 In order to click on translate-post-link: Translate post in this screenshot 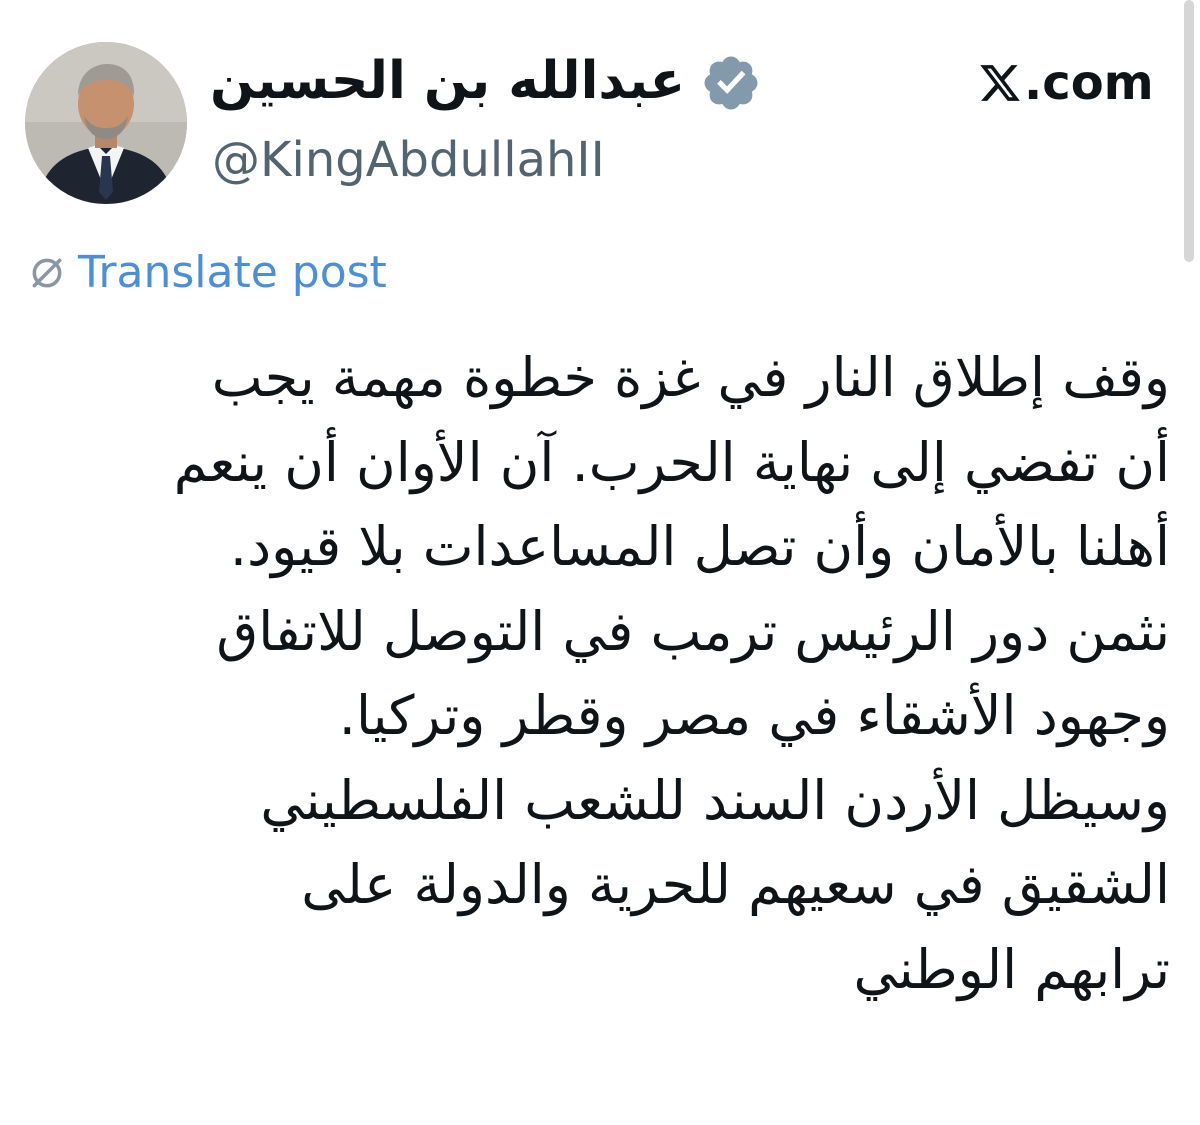, I will do `click(207, 273)`.